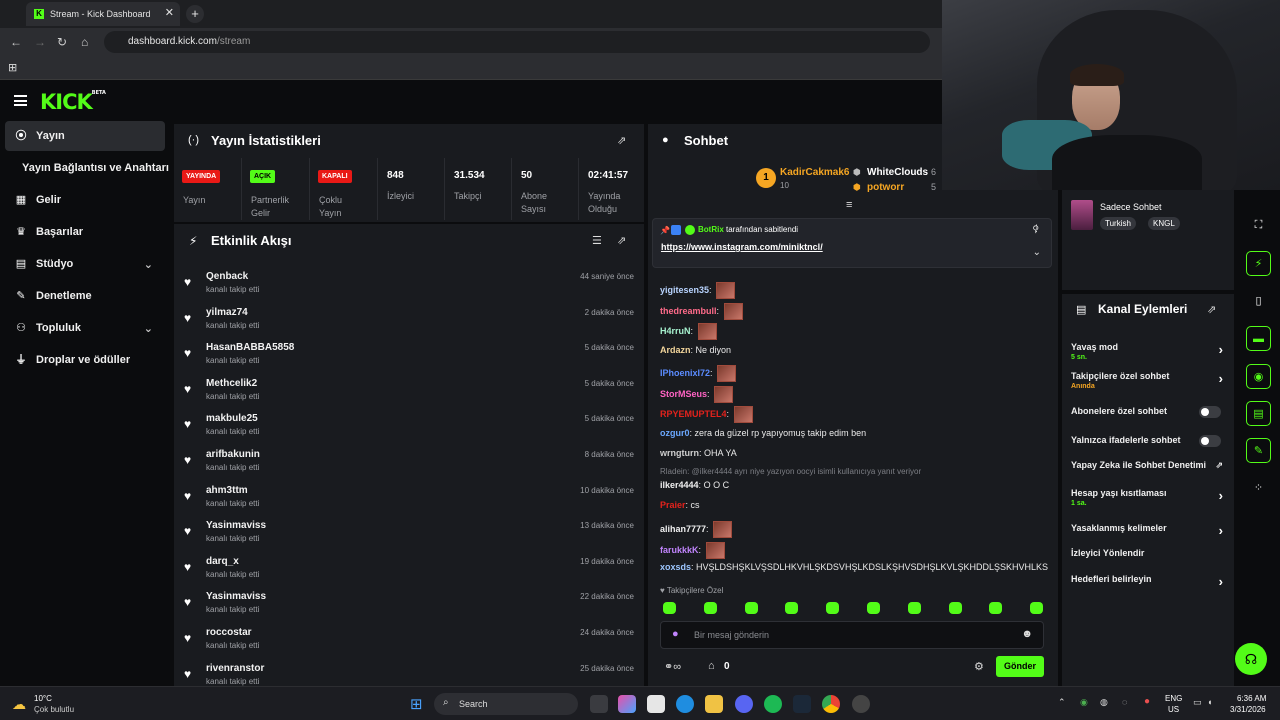  I want to click on chat-username: xoxsds, so click(675, 567).